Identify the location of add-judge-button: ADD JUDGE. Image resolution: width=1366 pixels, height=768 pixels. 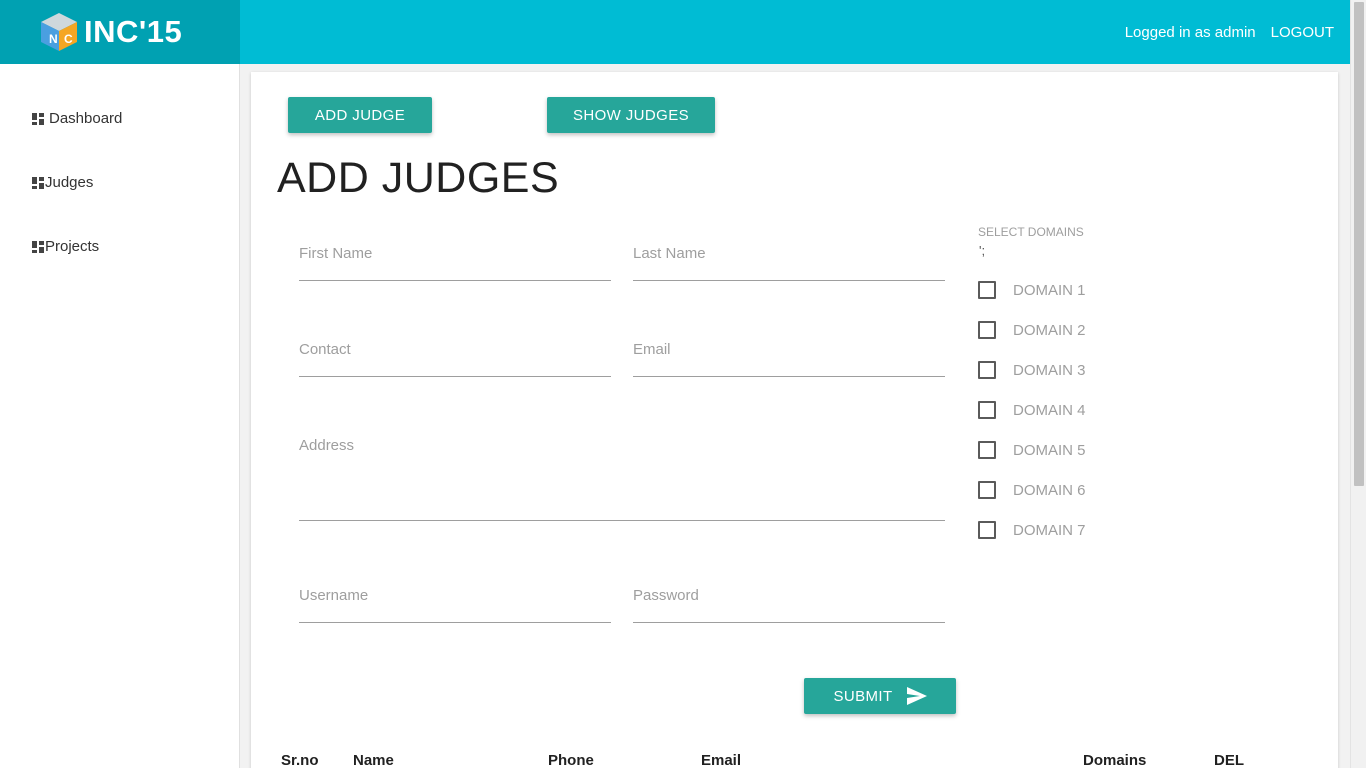
(360, 115).